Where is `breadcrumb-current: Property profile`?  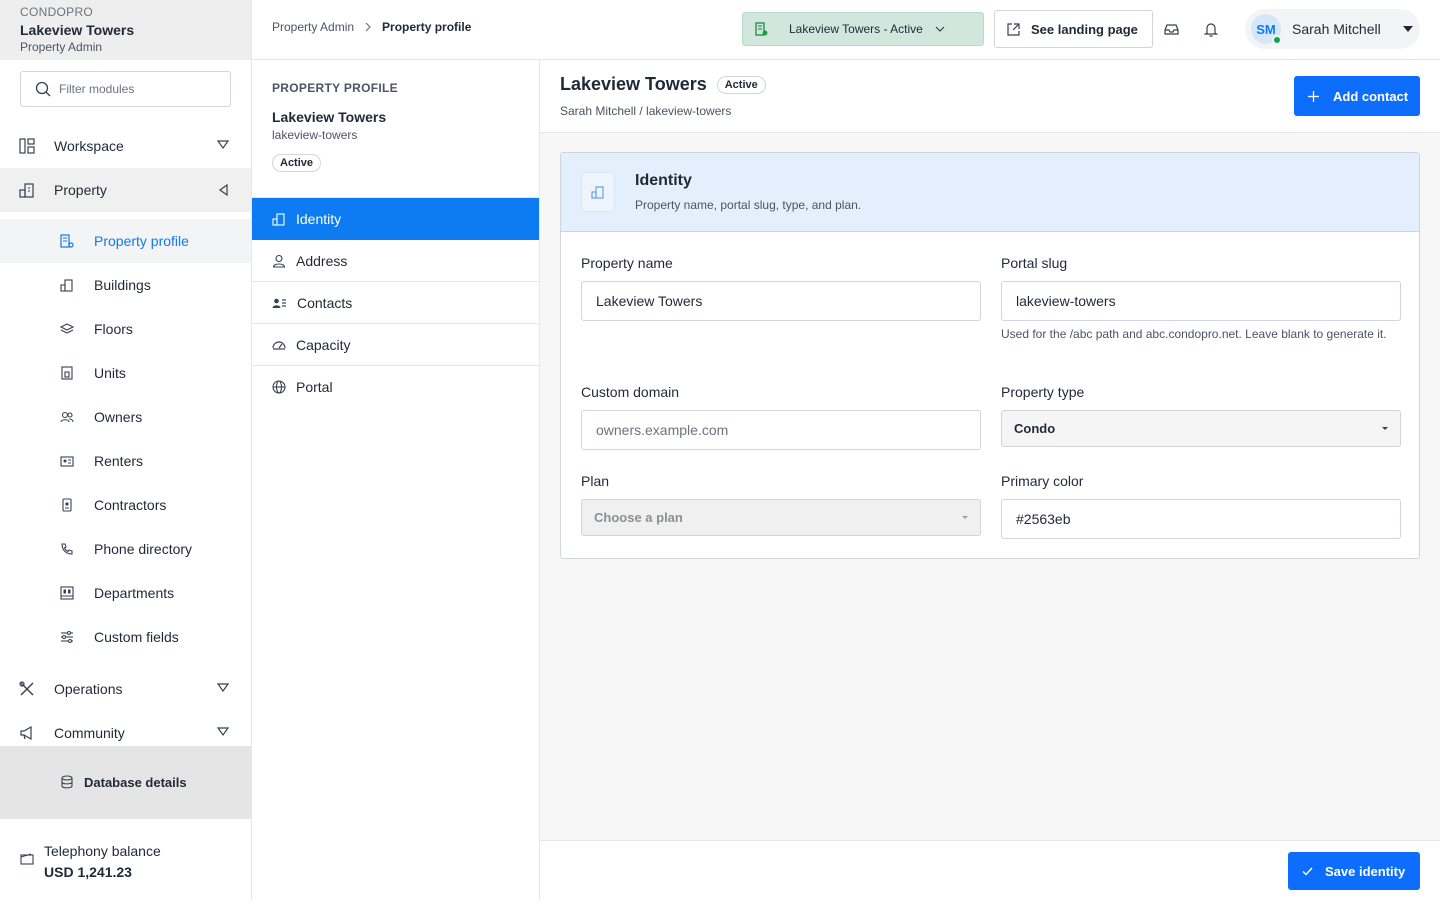
breadcrumb-current: Property profile is located at coordinates (427, 27).